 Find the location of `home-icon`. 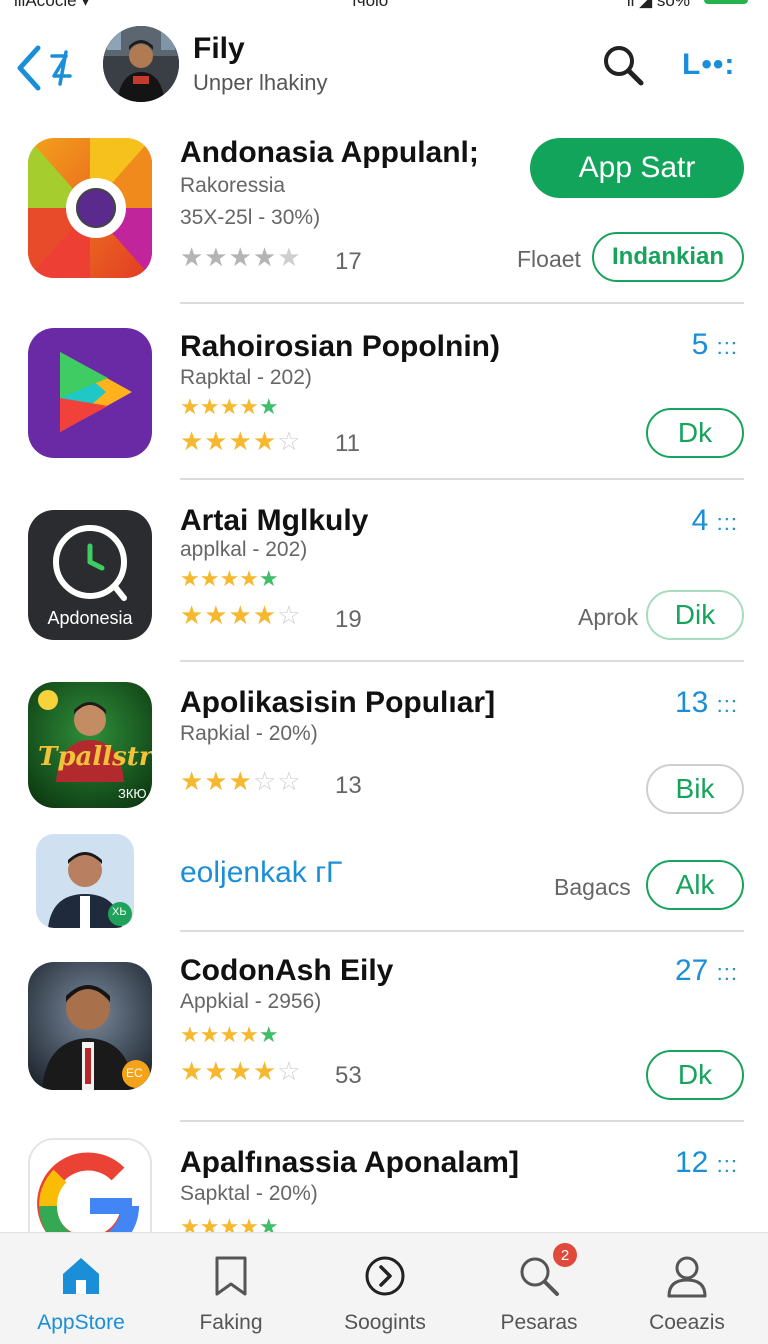

home-icon is located at coordinates (81, 1276).